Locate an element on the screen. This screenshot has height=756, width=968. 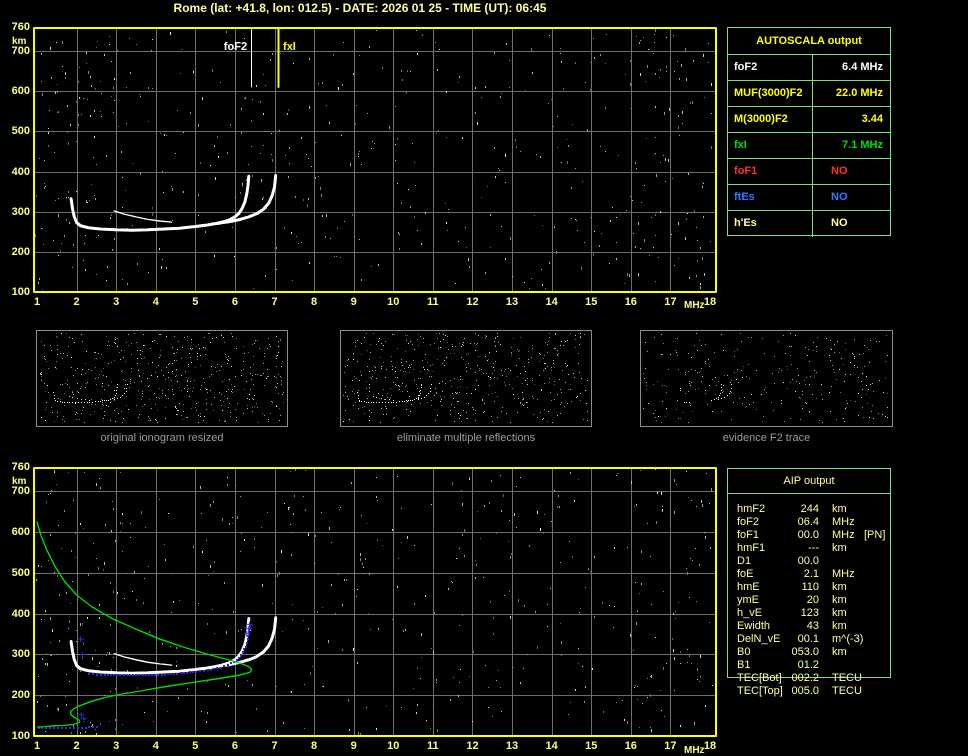
x-tick-label: 7 is located at coordinates (274, 746).